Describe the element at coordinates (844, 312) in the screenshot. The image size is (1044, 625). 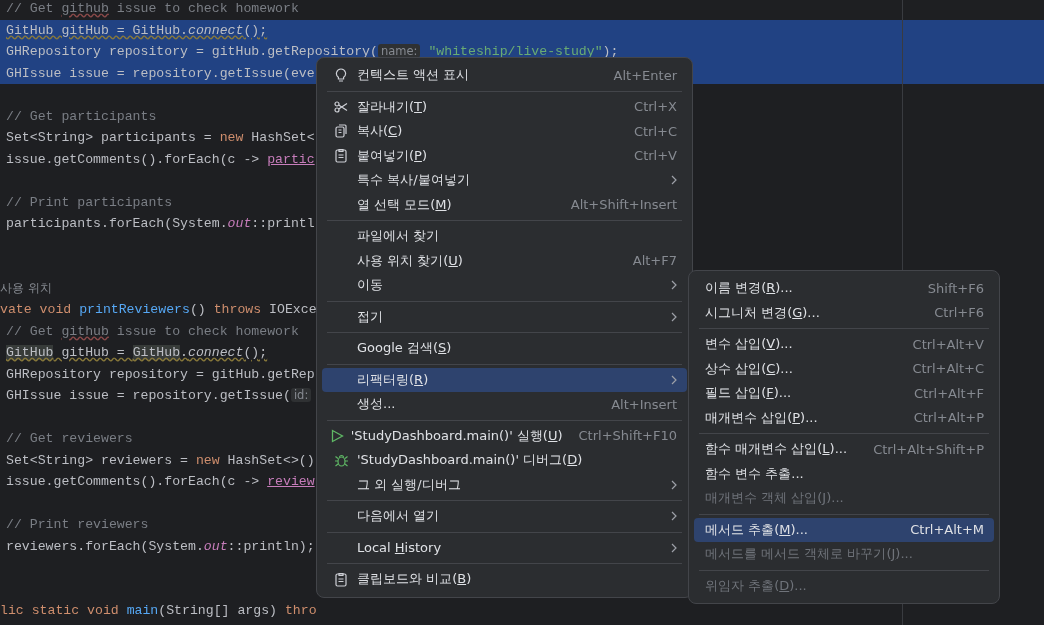
I see `menu-item: 시그니처 변경(G)... Ctrl+F6` at that location.